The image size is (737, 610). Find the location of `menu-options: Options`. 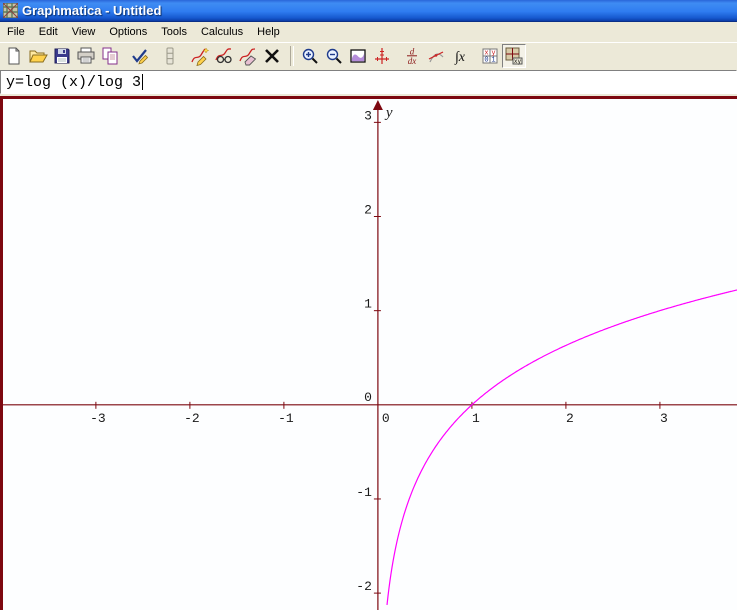

menu-options: Options is located at coordinates (128, 32).